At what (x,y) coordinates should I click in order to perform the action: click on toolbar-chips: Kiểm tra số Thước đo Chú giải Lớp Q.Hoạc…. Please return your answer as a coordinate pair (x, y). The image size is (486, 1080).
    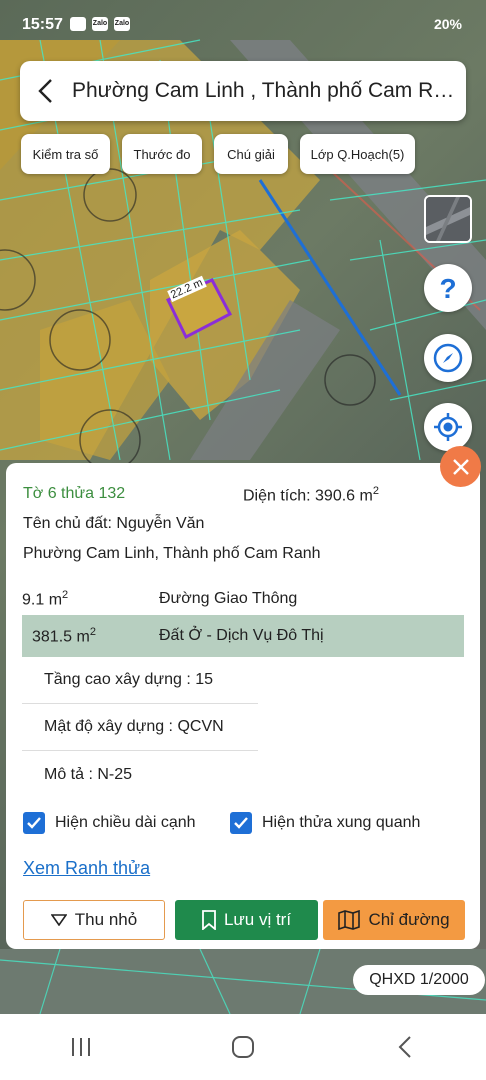
    Looking at the image, I should click on (218, 154).